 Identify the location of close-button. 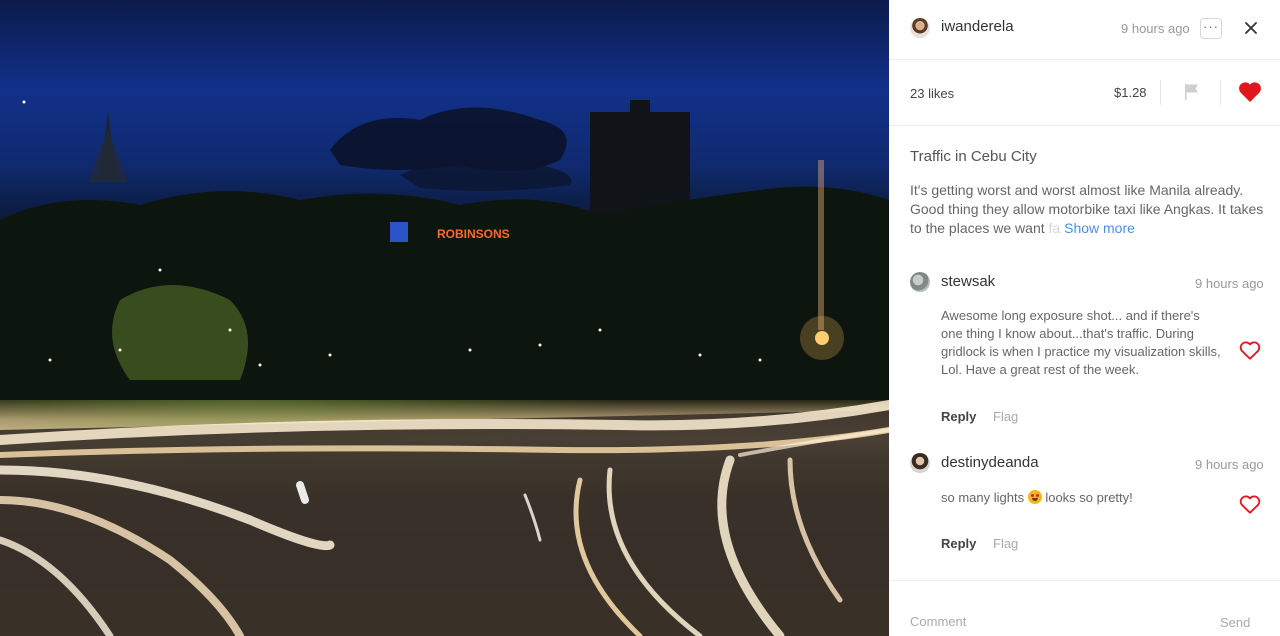
(1251, 28).